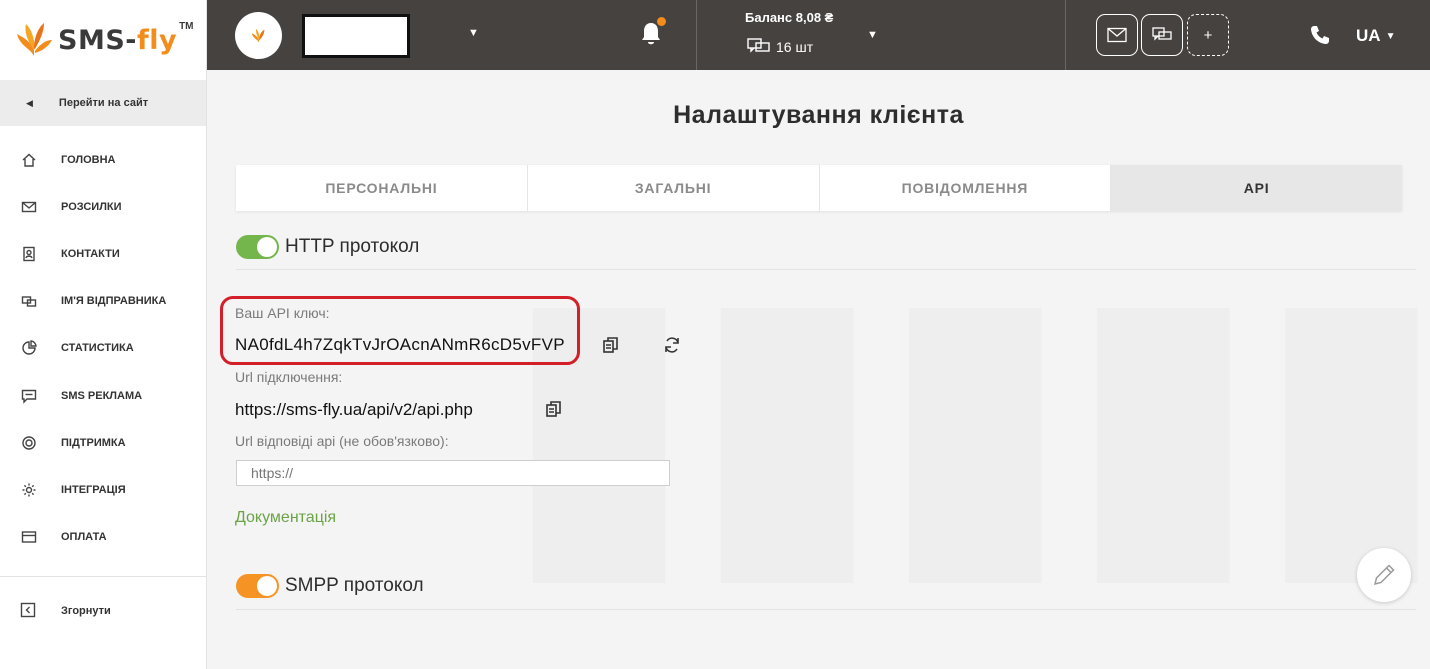 Image resolution: width=1430 pixels, height=669 pixels. I want to click on goto-site-link: ◀ Перейти на сайт, so click(103, 103).